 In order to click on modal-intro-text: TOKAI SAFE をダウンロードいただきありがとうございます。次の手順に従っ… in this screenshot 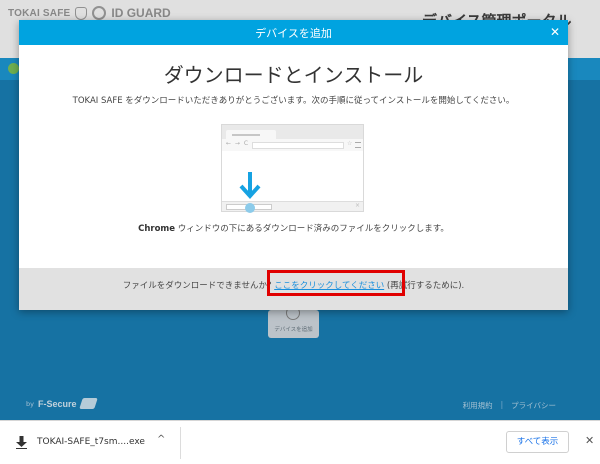, I will do `click(293, 101)`.